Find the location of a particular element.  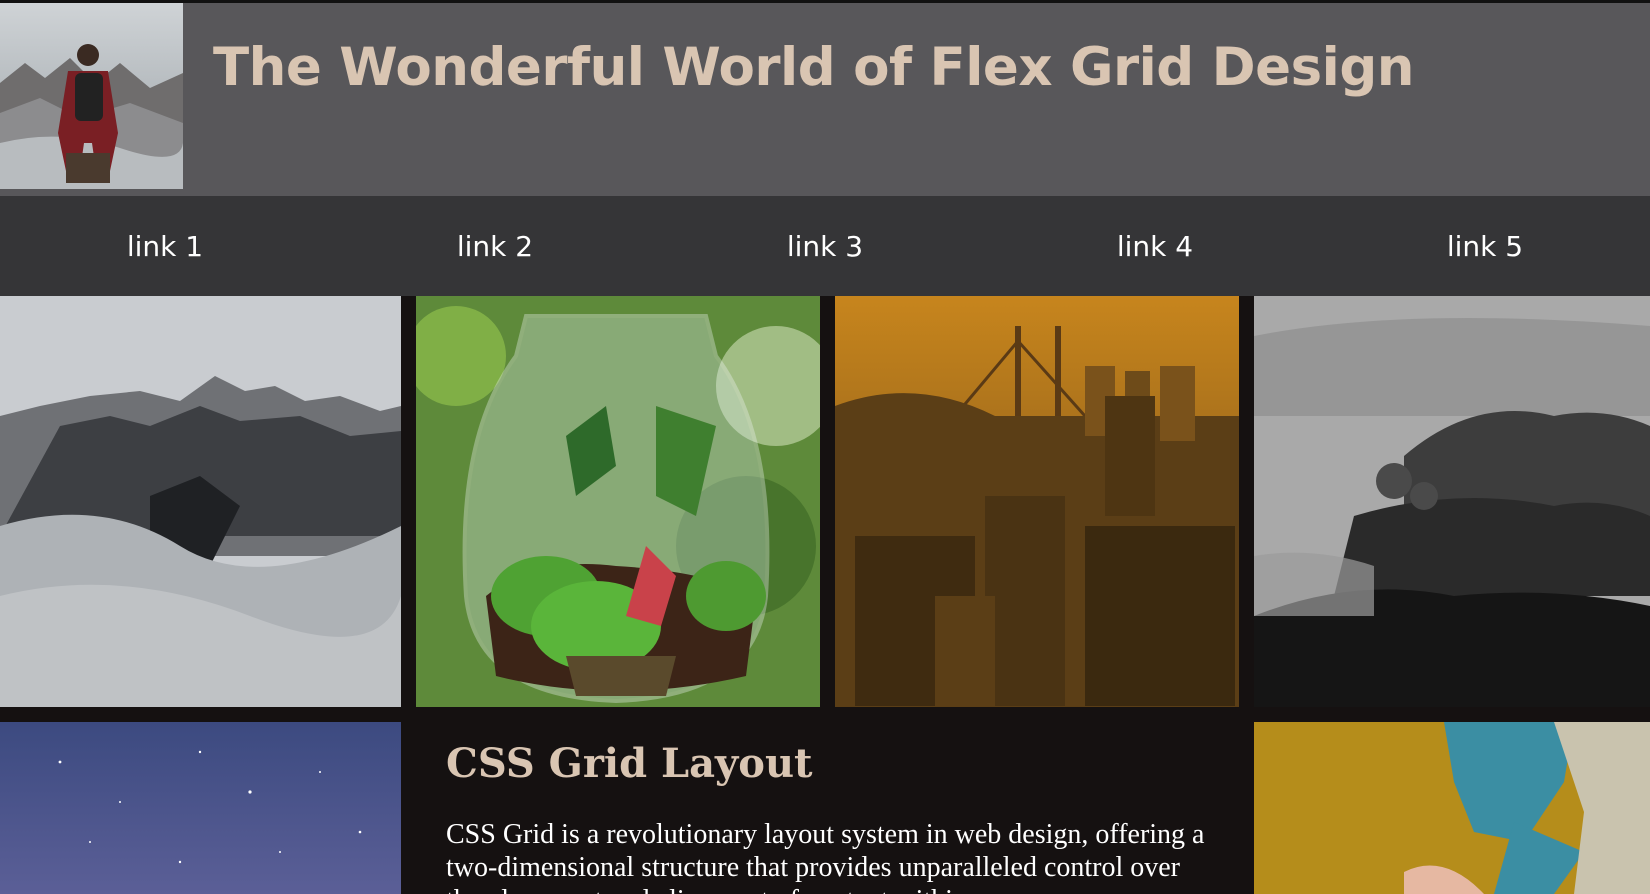

nav-link-3: link 3 is located at coordinates (825, 246).